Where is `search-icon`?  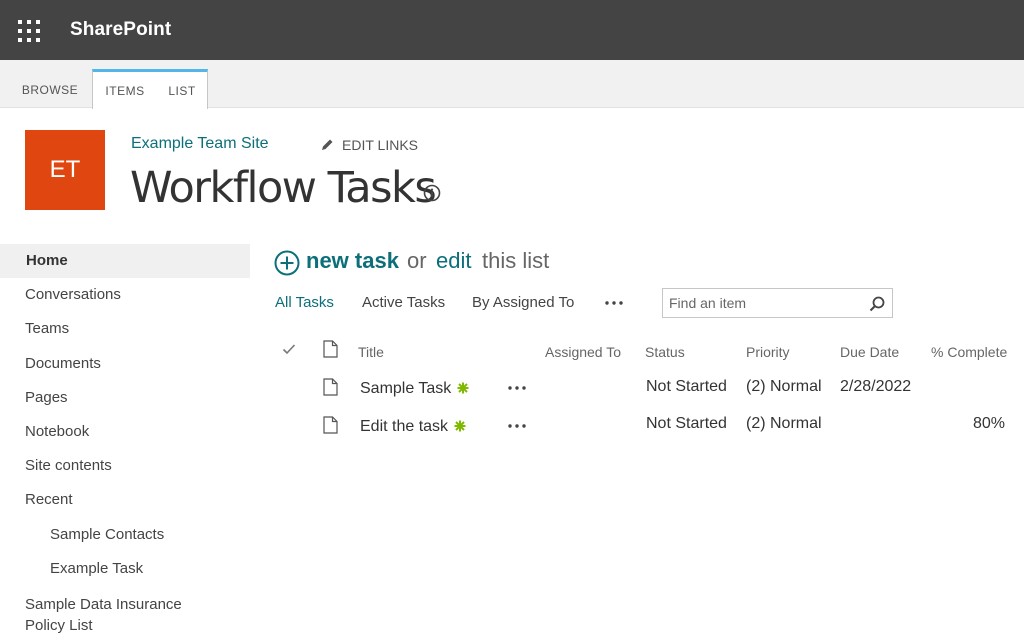 search-icon is located at coordinates (877, 304).